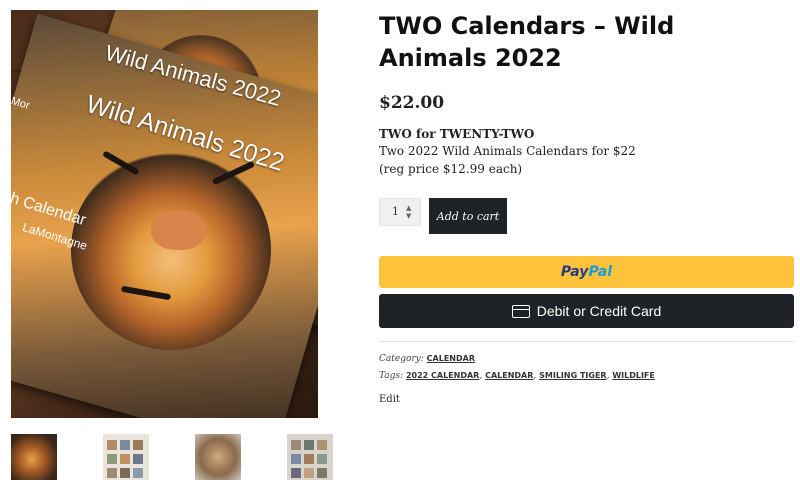 Image resolution: width=800 pixels, height=490 pixels. What do you see at coordinates (633, 375) in the screenshot?
I see `tag-link: WILDLIFE` at bounding box center [633, 375].